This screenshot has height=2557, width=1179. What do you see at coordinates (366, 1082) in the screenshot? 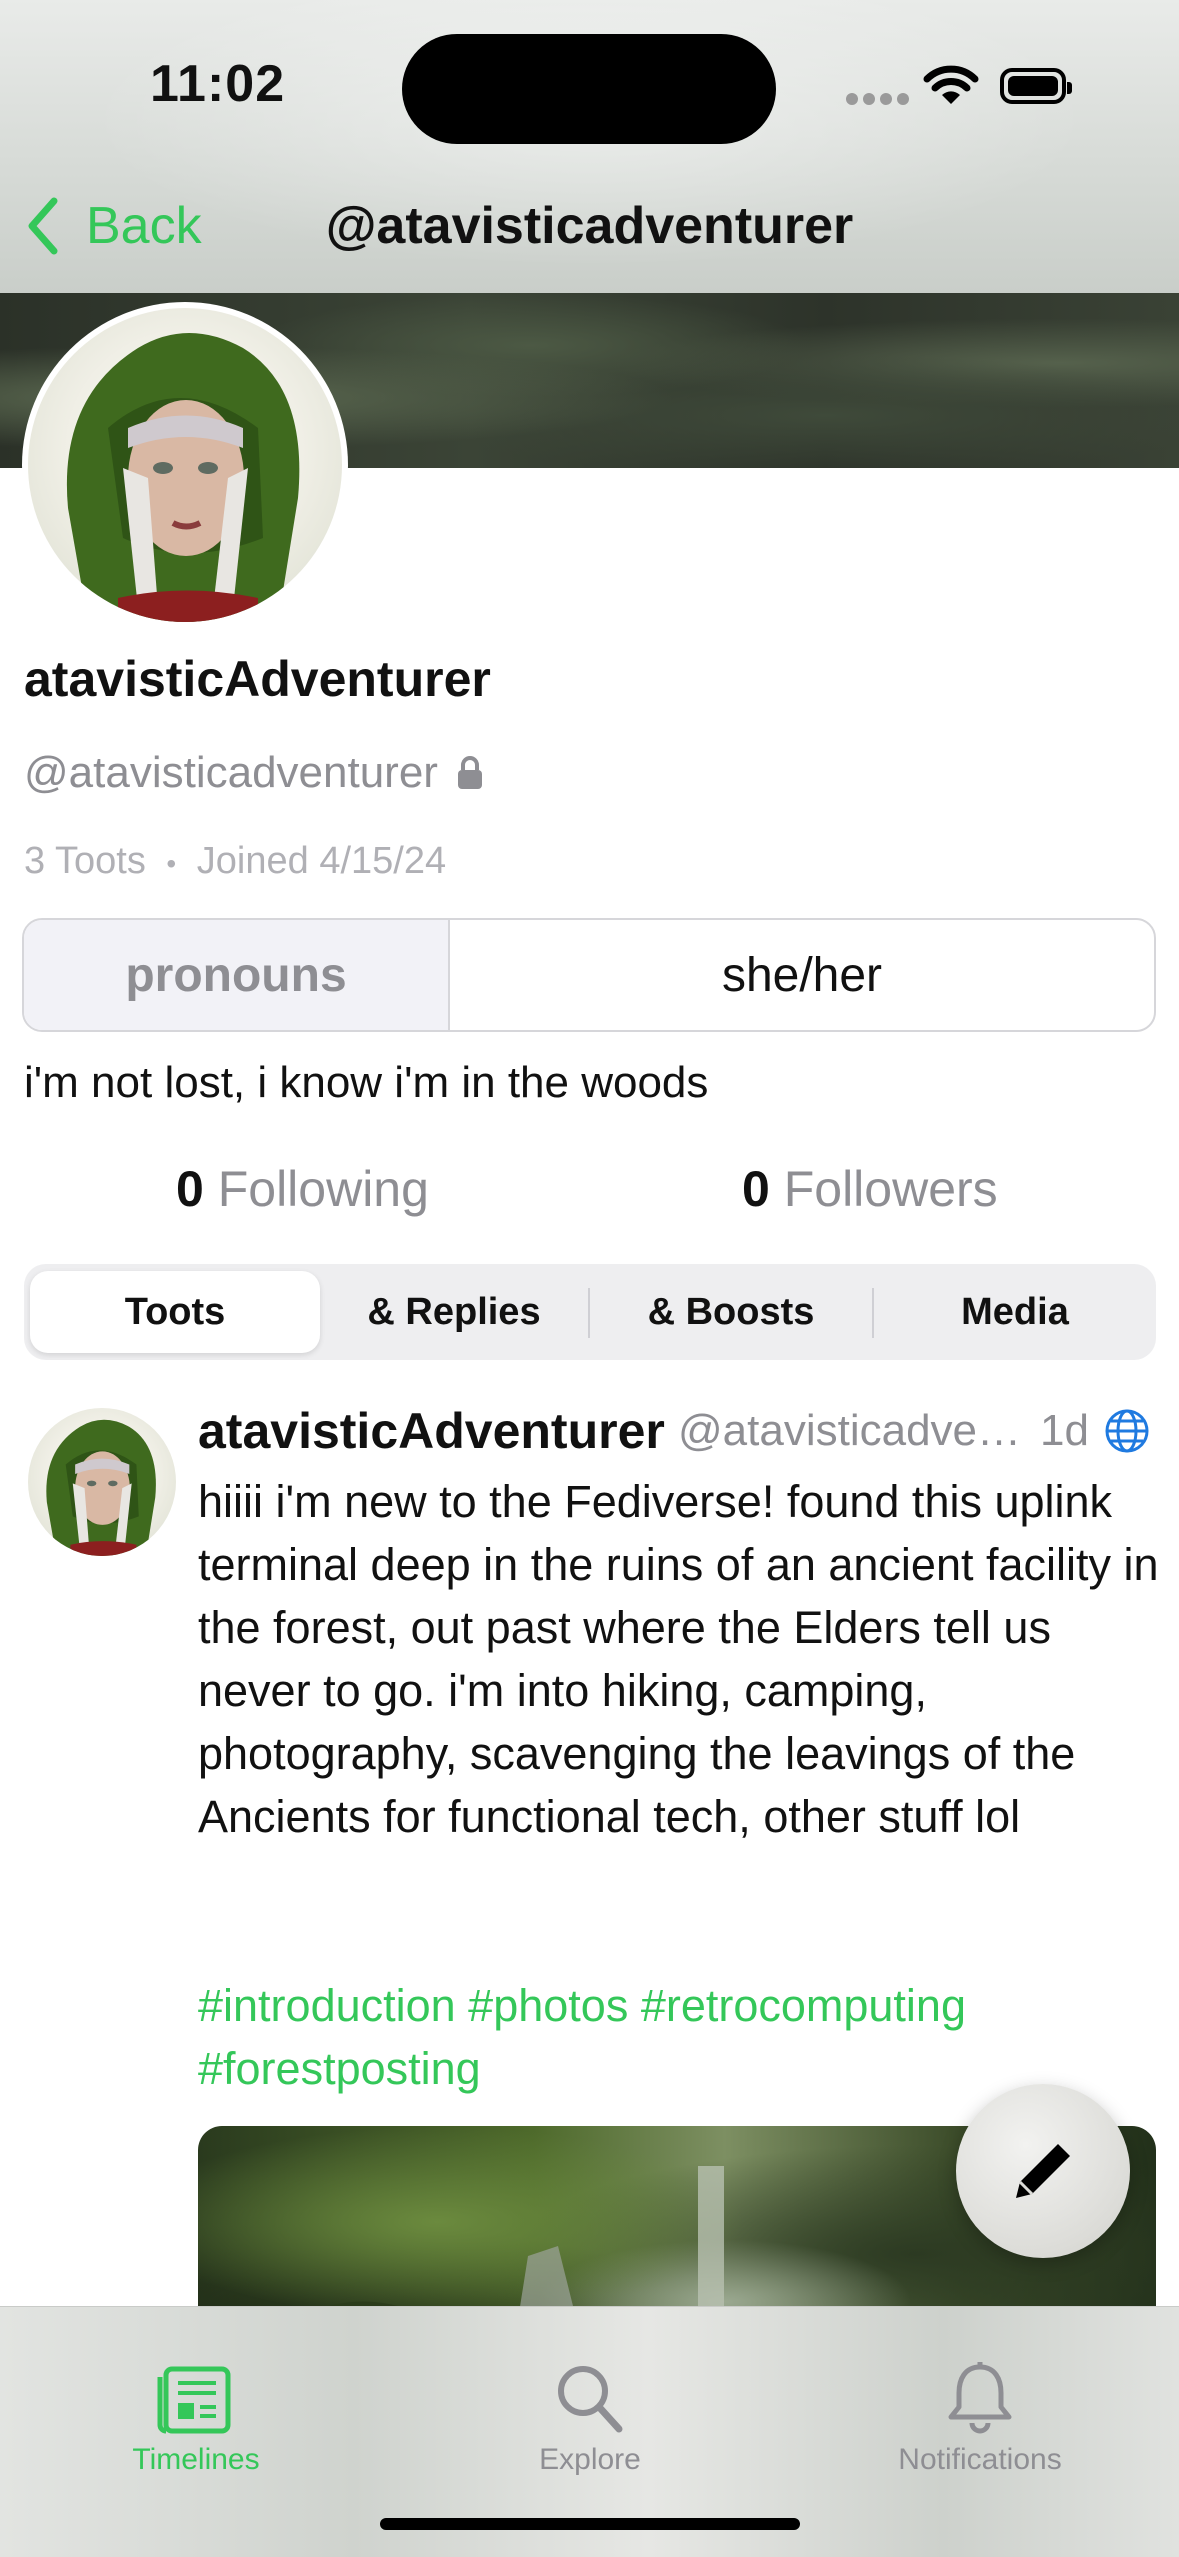
I see `profile-bio: i'm not lost, i know i'm in the woods` at bounding box center [366, 1082].